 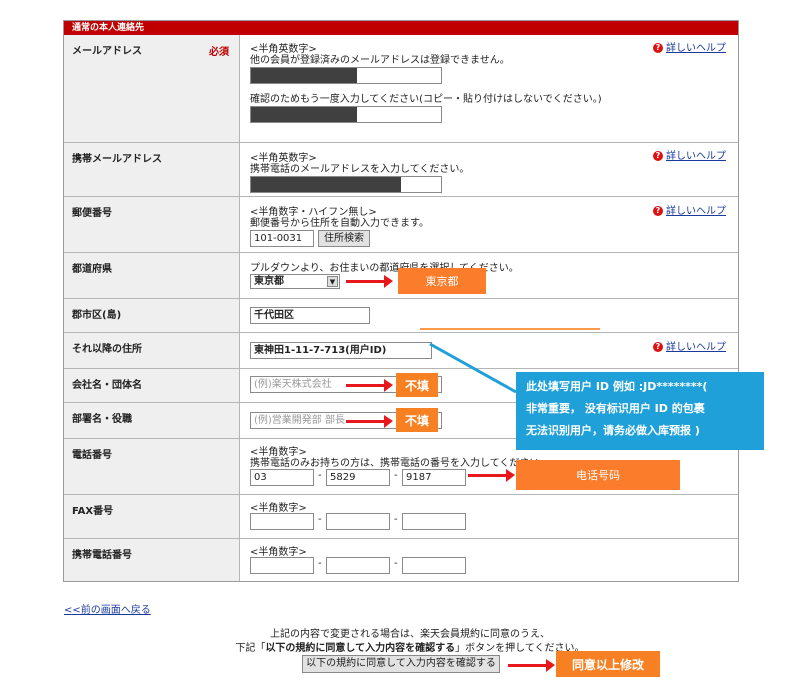 What do you see at coordinates (107, 608) in the screenshot?
I see `back-link: <<前の画面へ戻る` at bounding box center [107, 608].